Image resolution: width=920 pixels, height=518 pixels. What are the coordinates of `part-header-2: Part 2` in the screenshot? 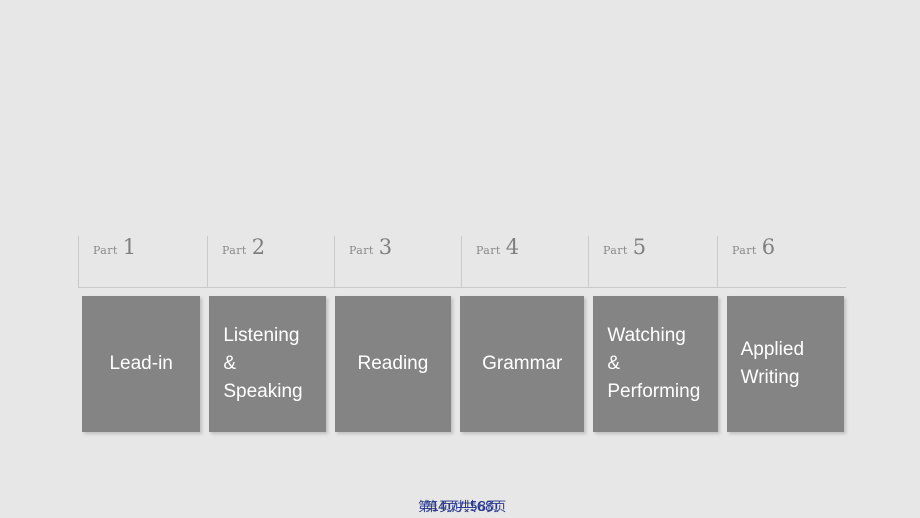 It's located at (270, 262).